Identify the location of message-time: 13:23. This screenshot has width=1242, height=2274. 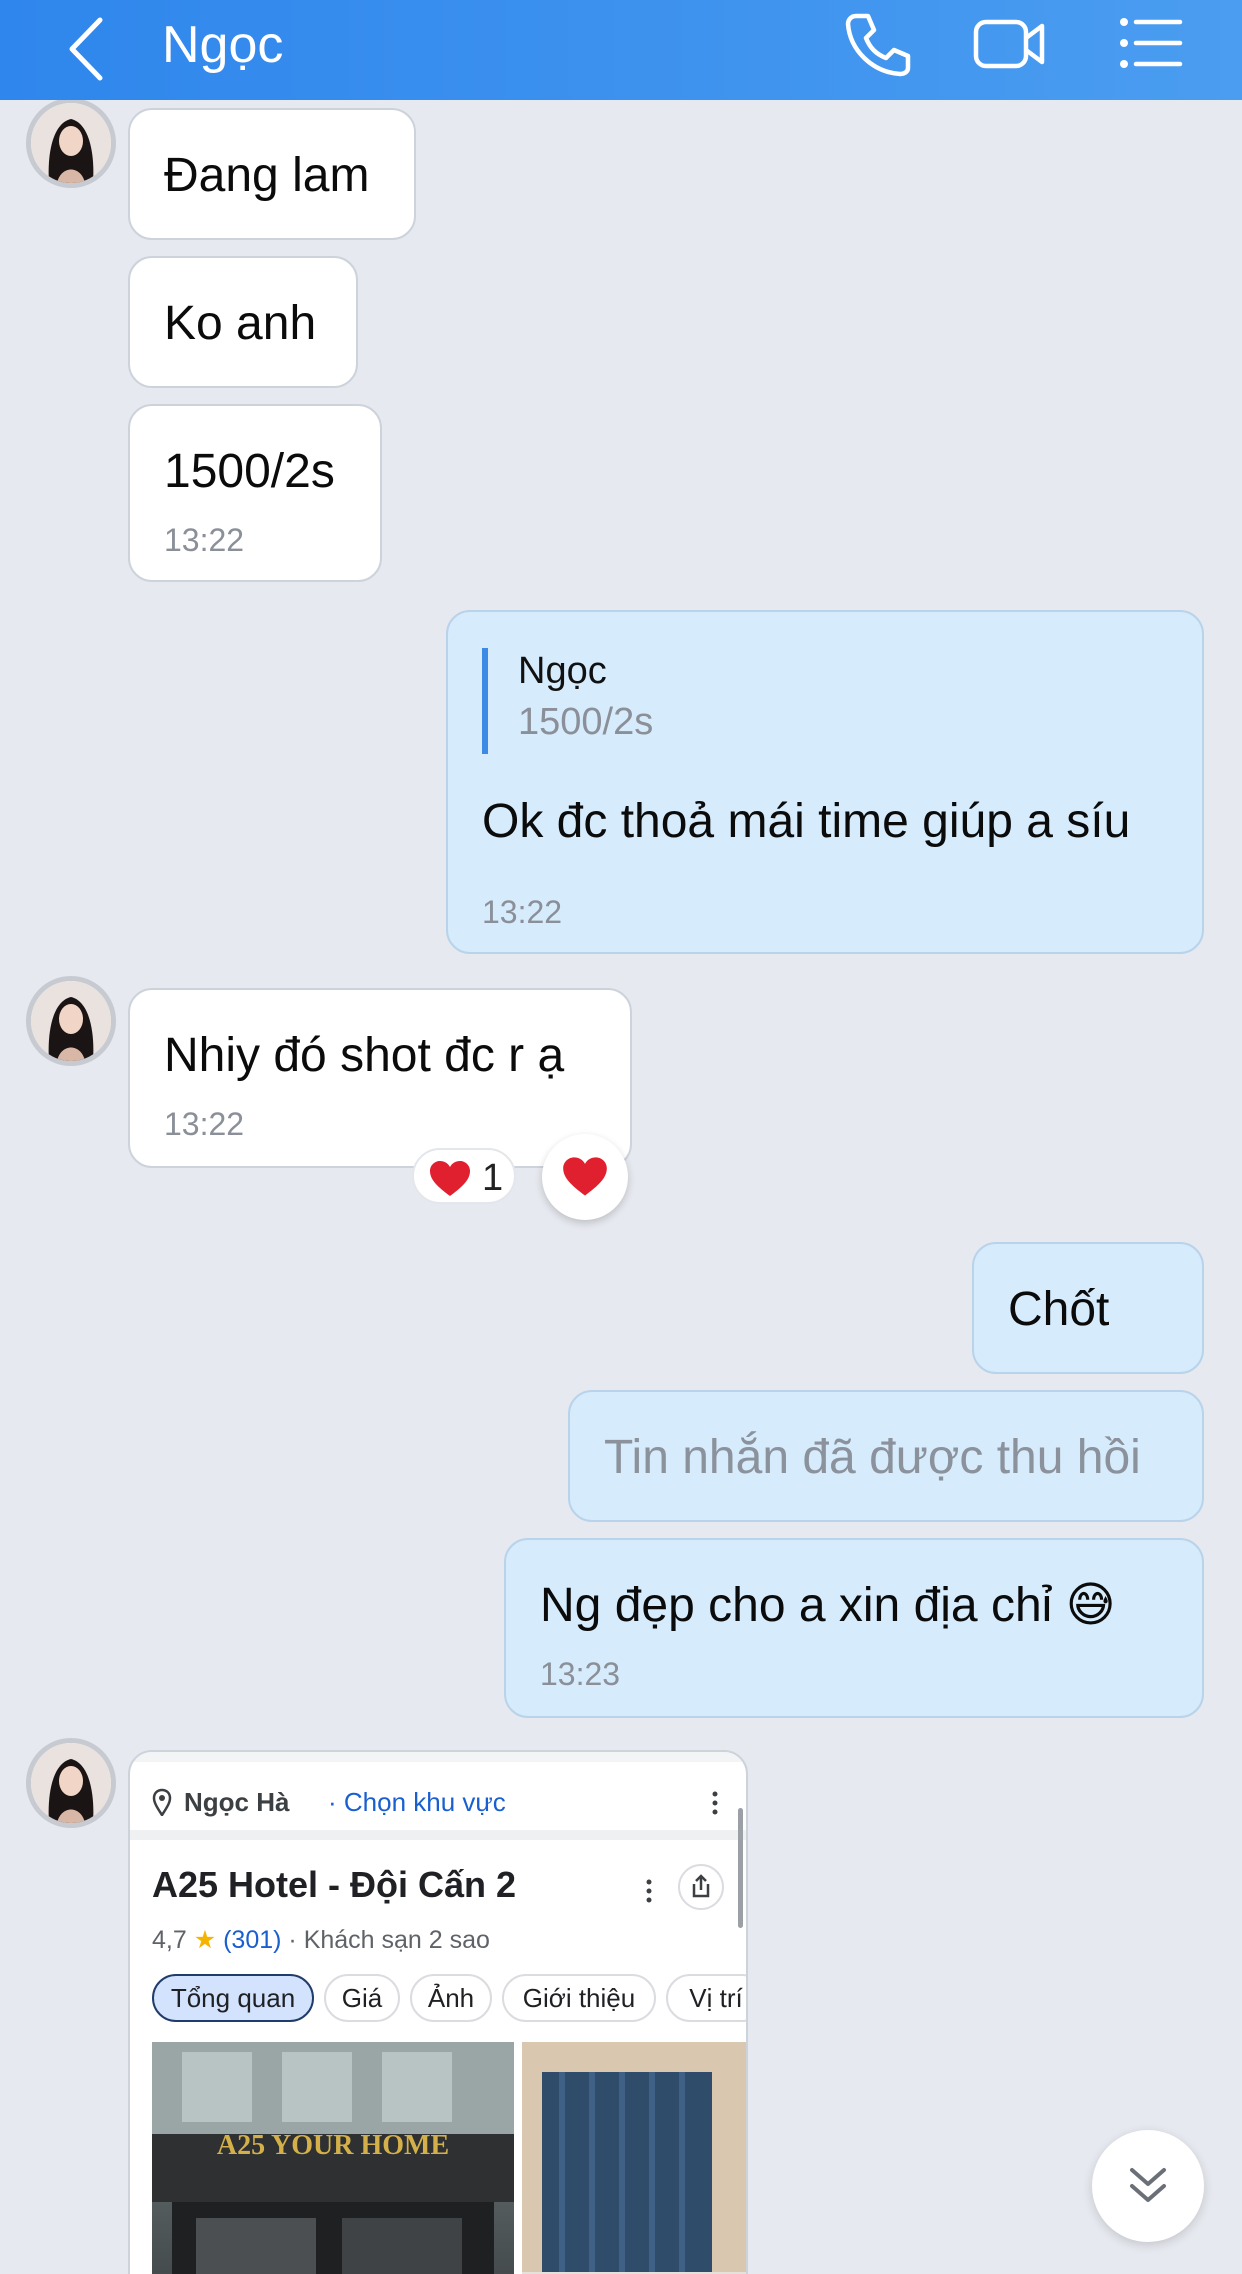
(580, 1674).